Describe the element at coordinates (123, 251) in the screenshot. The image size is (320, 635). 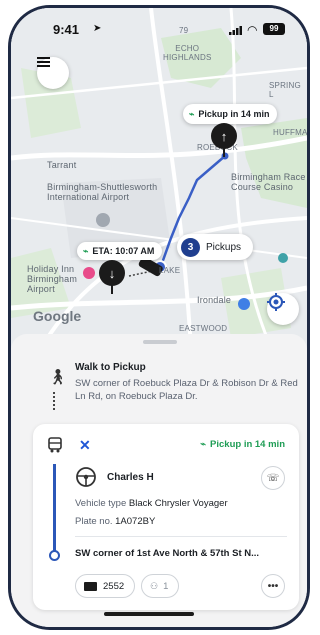
I see `eta-label: ETA: 10:07 AM` at that location.